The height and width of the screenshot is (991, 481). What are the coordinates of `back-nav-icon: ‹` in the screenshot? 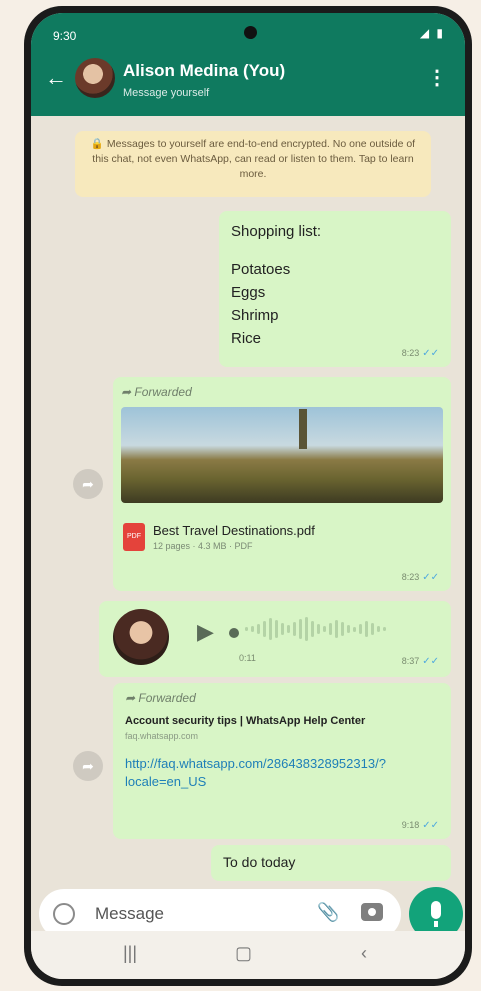 It's located at (364, 953).